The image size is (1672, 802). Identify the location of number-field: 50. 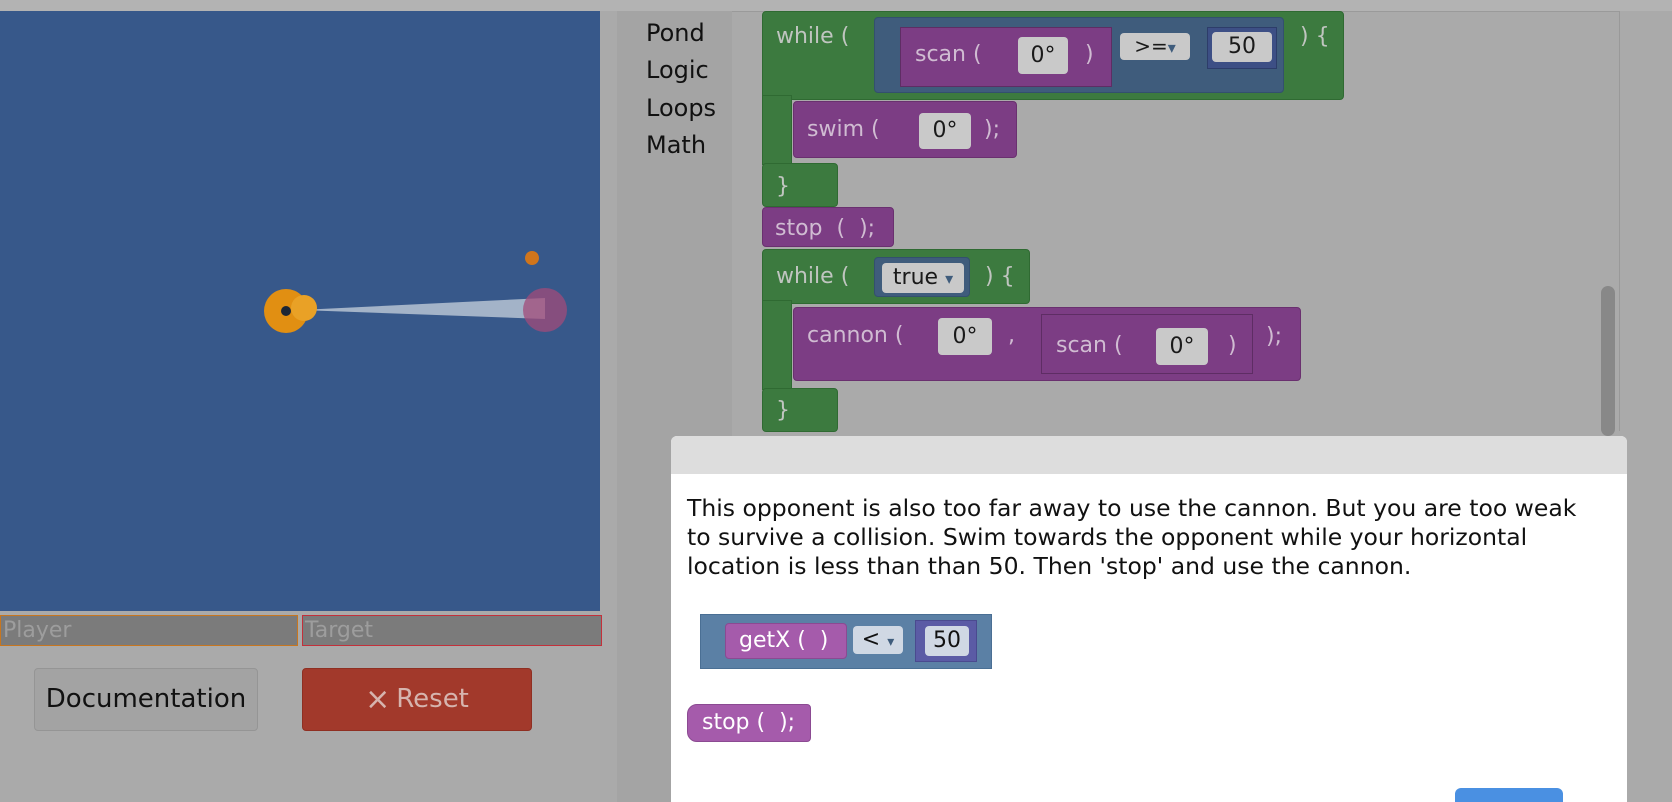
(1242, 47).